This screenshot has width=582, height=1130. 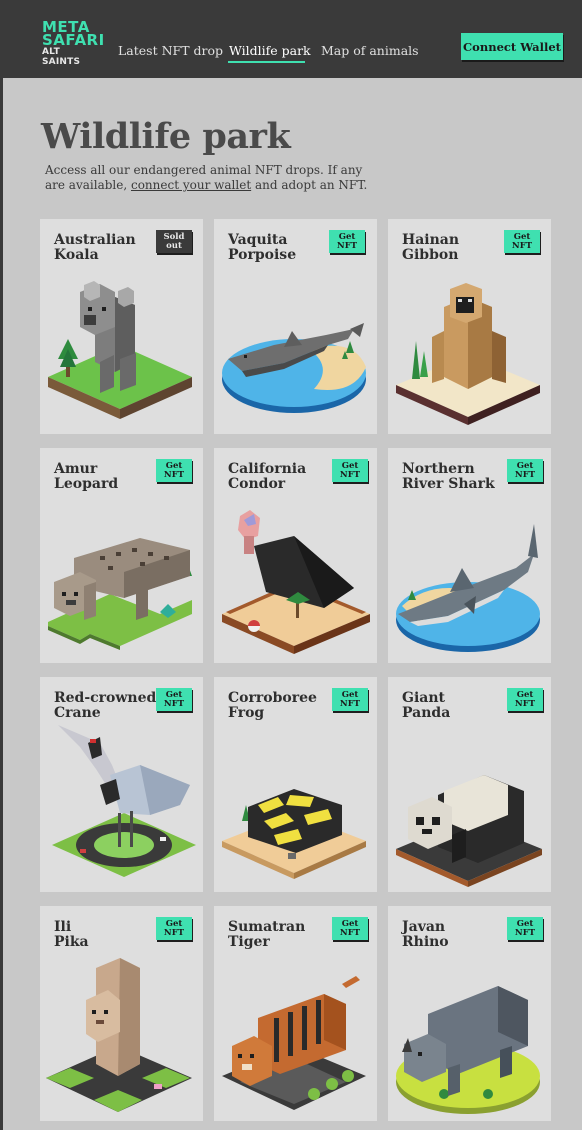 I want to click on animal-name: Northern River Shark, so click(x=450, y=476).